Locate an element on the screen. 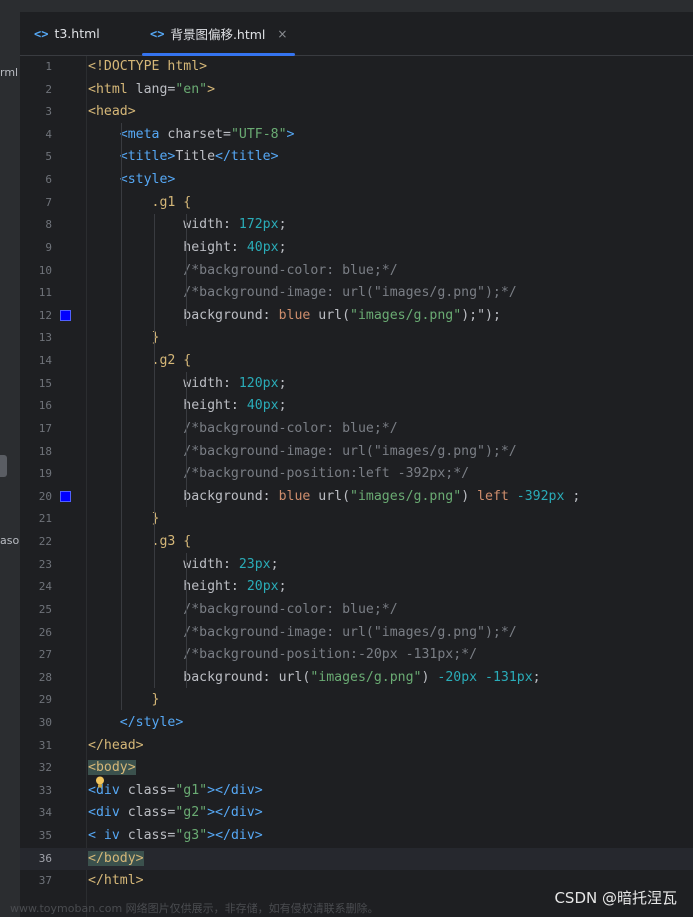 The height and width of the screenshot is (917, 693). code-line: 33 <div class="g1"></div> is located at coordinates (356, 791).